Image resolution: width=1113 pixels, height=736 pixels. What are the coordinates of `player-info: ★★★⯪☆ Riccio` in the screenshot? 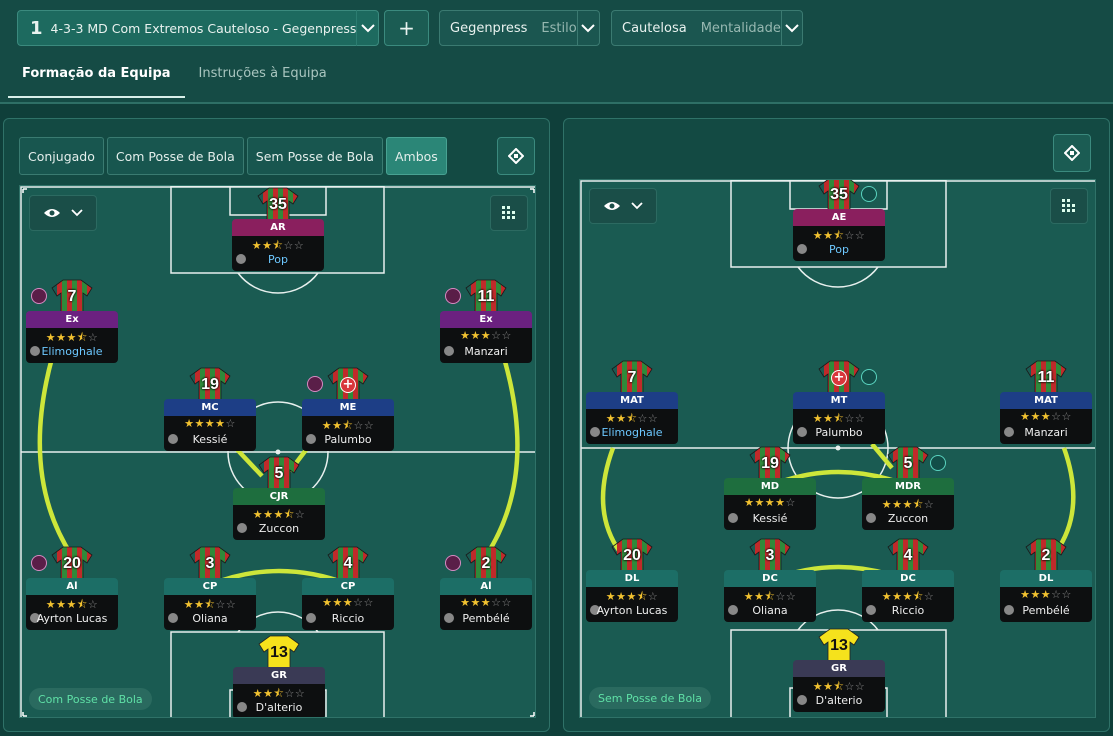 It's located at (908, 604).